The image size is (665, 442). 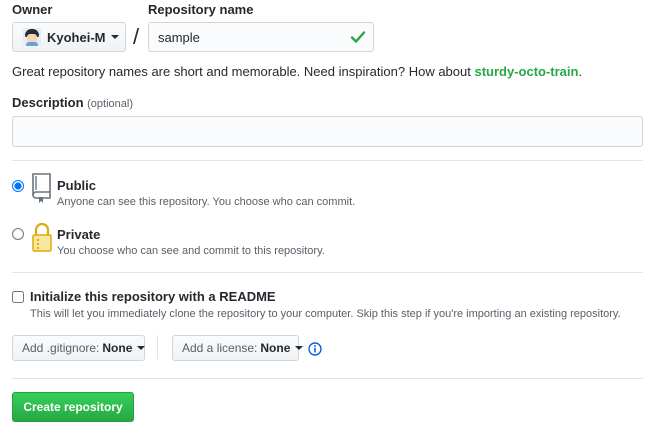 I want to click on name-suggestion-link: sturdy-octo-train, so click(x=526, y=71).